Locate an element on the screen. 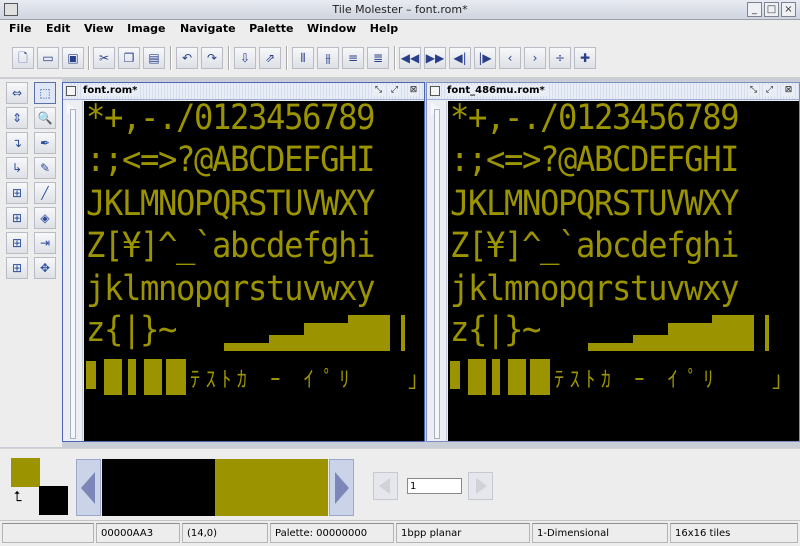  new-icon: 🗋 is located at coordinates (23, 58).